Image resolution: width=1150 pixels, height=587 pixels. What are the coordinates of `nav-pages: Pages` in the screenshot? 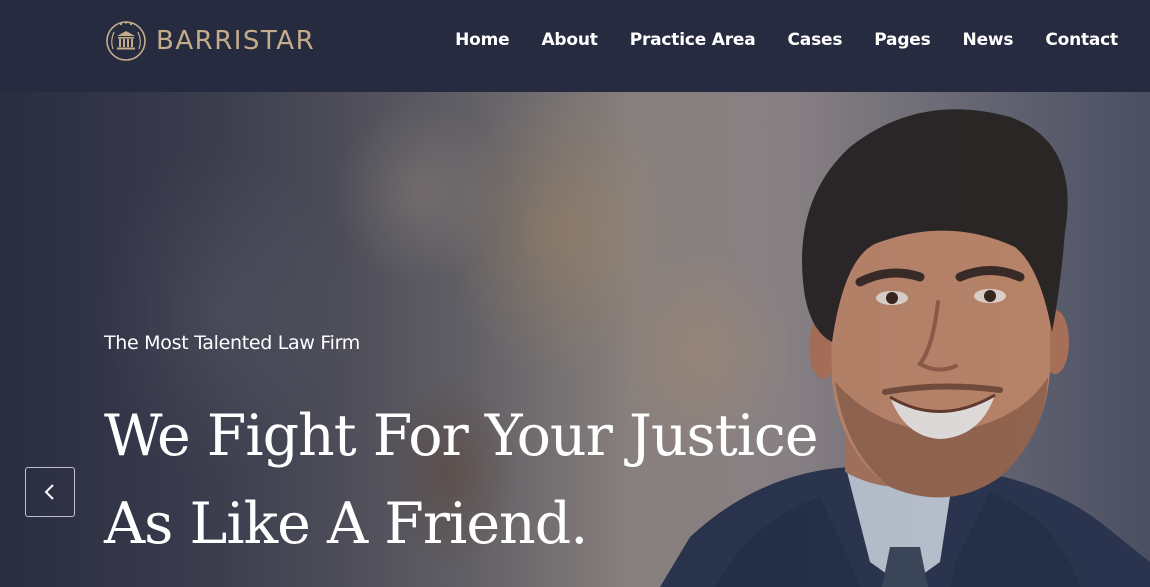 It's located at (902, 40).